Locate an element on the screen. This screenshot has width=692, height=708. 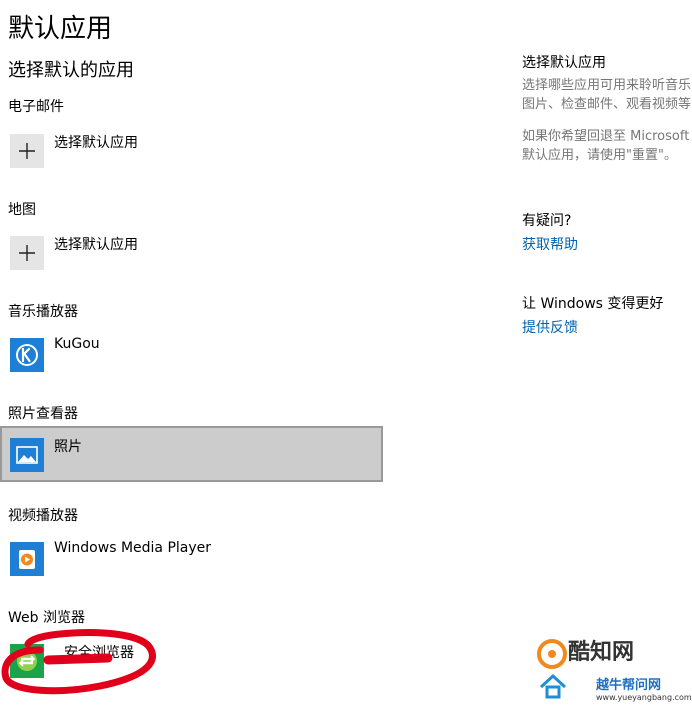
watermark-site: 越牛帮问网 is located at coordinates (629, 685).